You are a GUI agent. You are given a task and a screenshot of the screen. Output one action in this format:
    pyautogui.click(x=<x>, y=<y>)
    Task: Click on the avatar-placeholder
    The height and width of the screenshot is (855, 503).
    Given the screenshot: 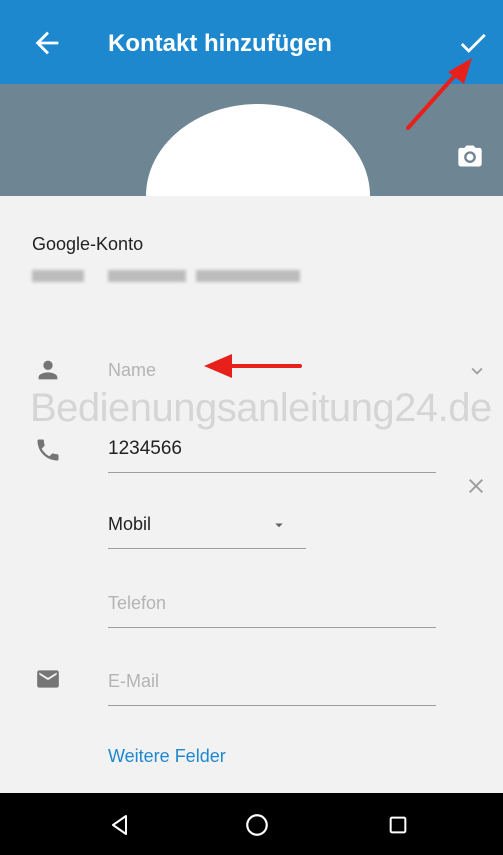 What is the action you would take?
    pyautogui.click(x=258, y=150)
    